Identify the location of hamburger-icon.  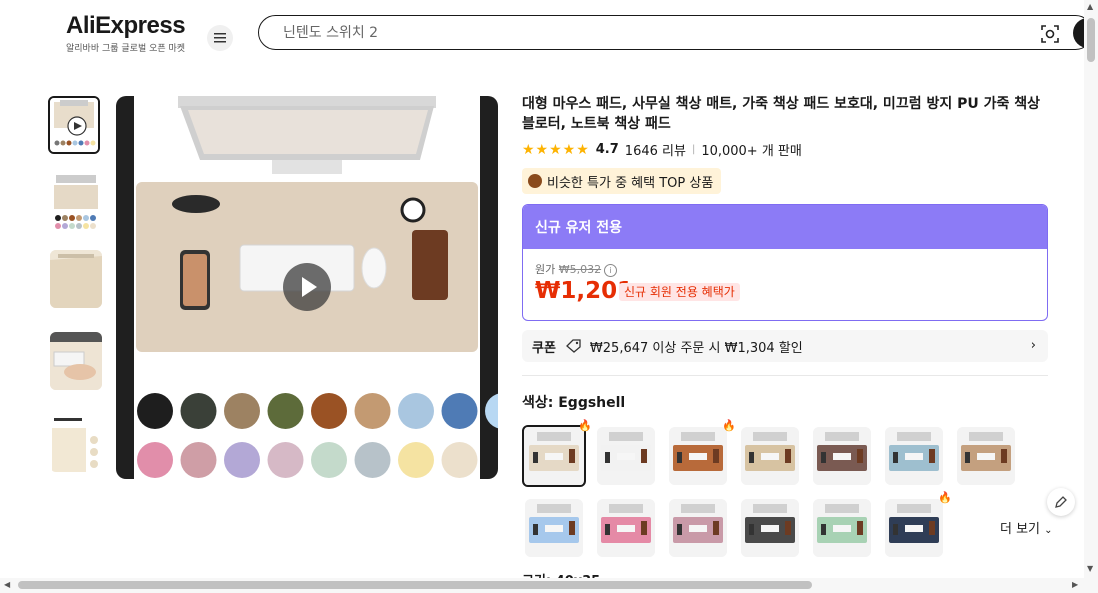
(220, 38).